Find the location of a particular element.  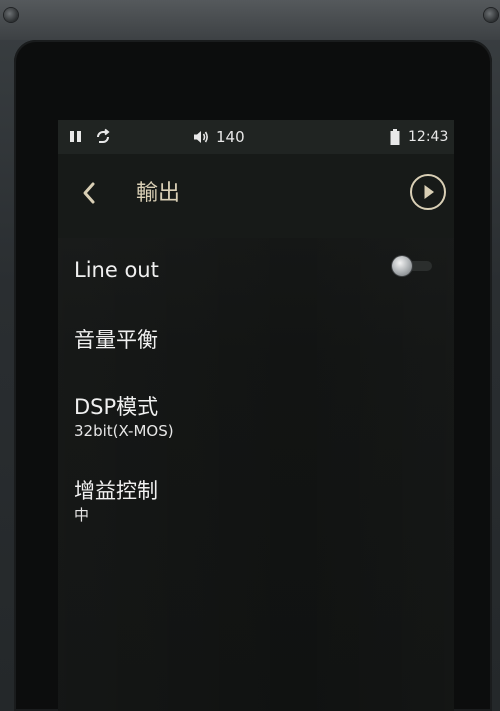

play-icon is located at coordinates (429, 192).